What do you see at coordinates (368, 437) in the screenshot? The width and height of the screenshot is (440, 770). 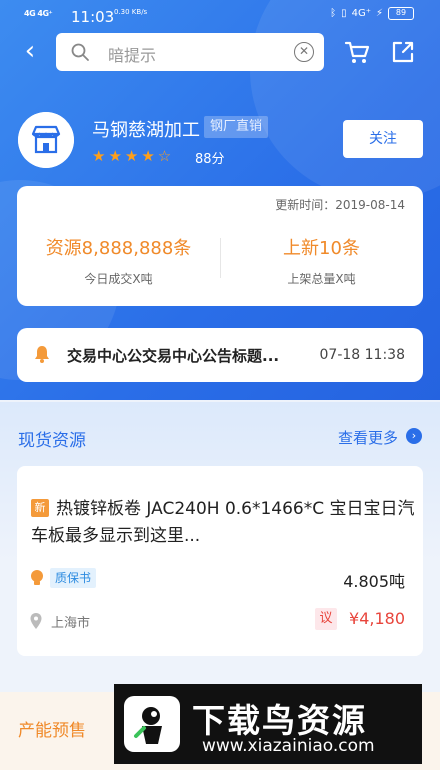 I see `see-more-link: 查看更多` at bounding box center [368, 437].